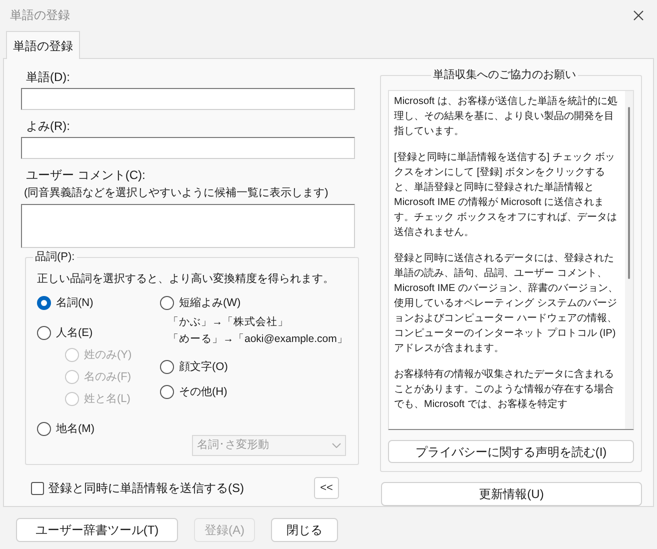 The height and width of the screenshot is (549, 657). Describe the element at coordinates (506, 304) in the screenshot. I see `info-paragraph: 登録と同時に送信されるデータには、登録された単語の読み、語句、品詞、ユーザー コメント、Microsoft IME のバージョン、辞書のバージョン、使用しているオペレーティング システムのバージョンおよびコンピューター ハードウェアの情報、コンピューターのインターネット プロトコル (IP) アドレスが含まれます。` at that location.